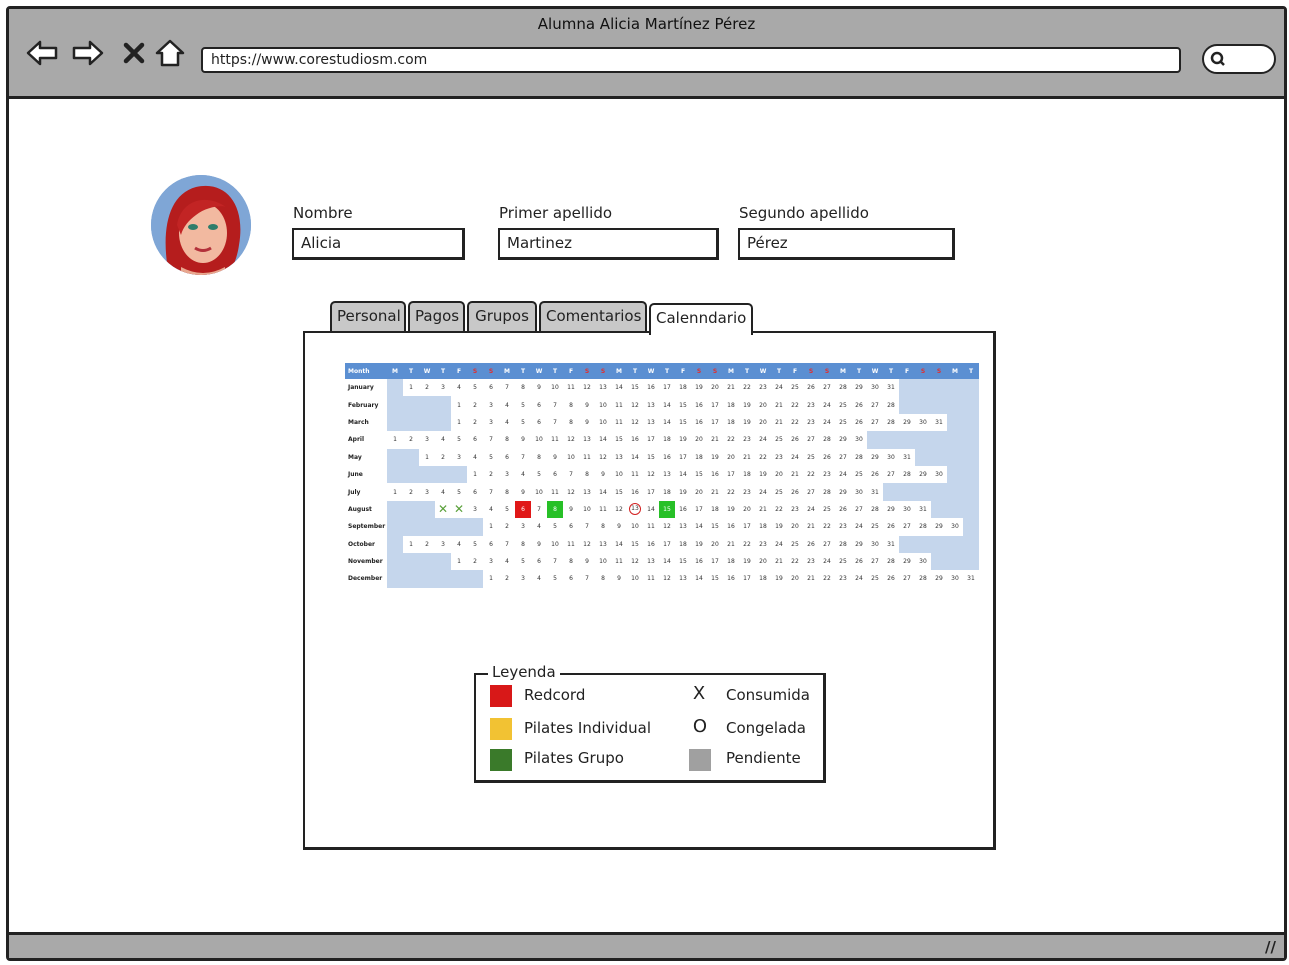 Image resolution: width=1289 pixels, height=965 pixels. What do you see at coordinates (587, 457) in the screenshot?
I see `calendar-day: 11` at bounding box center [587, 457].